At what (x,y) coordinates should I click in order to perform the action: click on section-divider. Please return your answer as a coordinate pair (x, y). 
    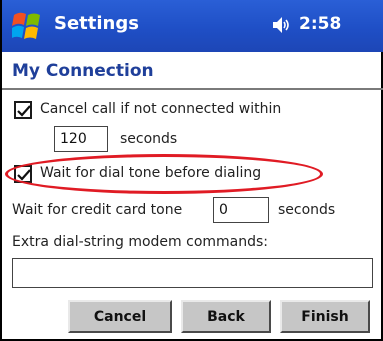
    Looking at the image, I should click on (192, 89).